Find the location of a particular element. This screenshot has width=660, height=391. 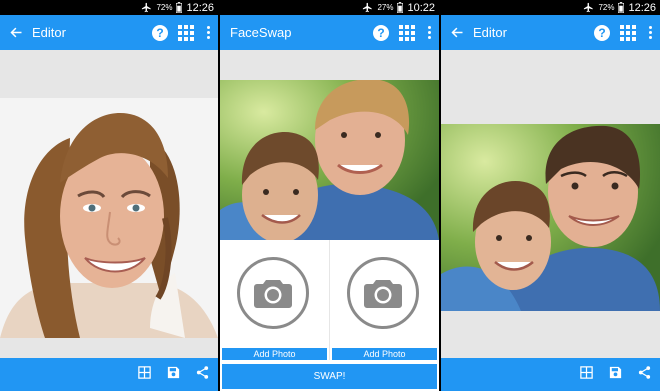

photo-slot-right: Add Photo is located at coordinates (384, 300).